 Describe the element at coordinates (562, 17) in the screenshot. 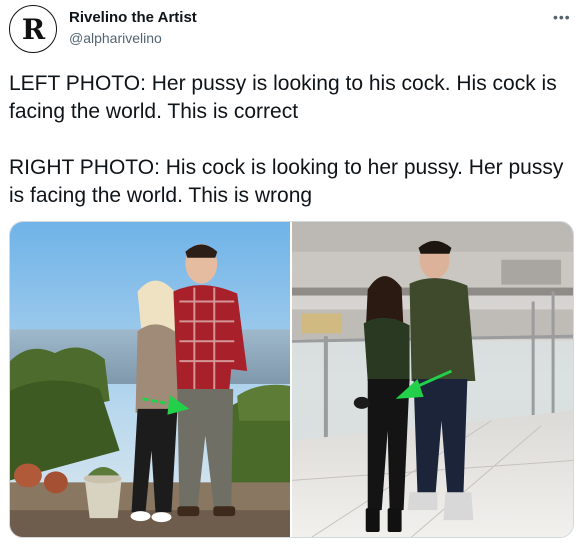

I see `more-options-icon: •••` at that location.